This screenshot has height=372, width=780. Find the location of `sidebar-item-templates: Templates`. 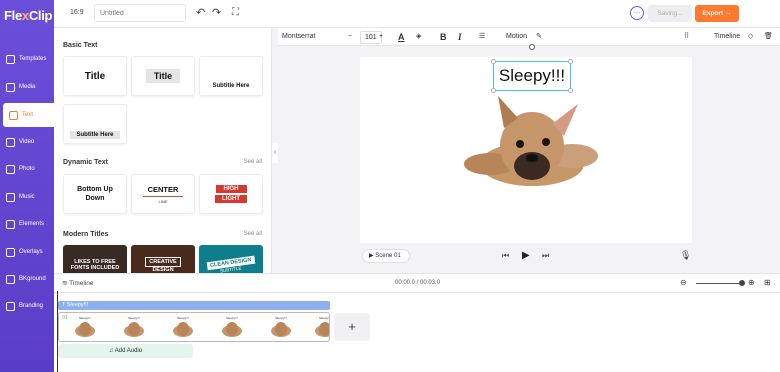

sidebar-item-templates: Templates is located at coordinates (27, 59).